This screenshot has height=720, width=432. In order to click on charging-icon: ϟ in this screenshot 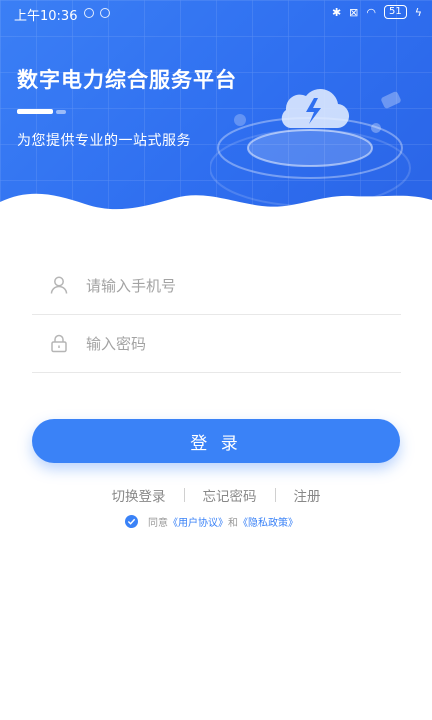, I will do `click(418, 12)`.